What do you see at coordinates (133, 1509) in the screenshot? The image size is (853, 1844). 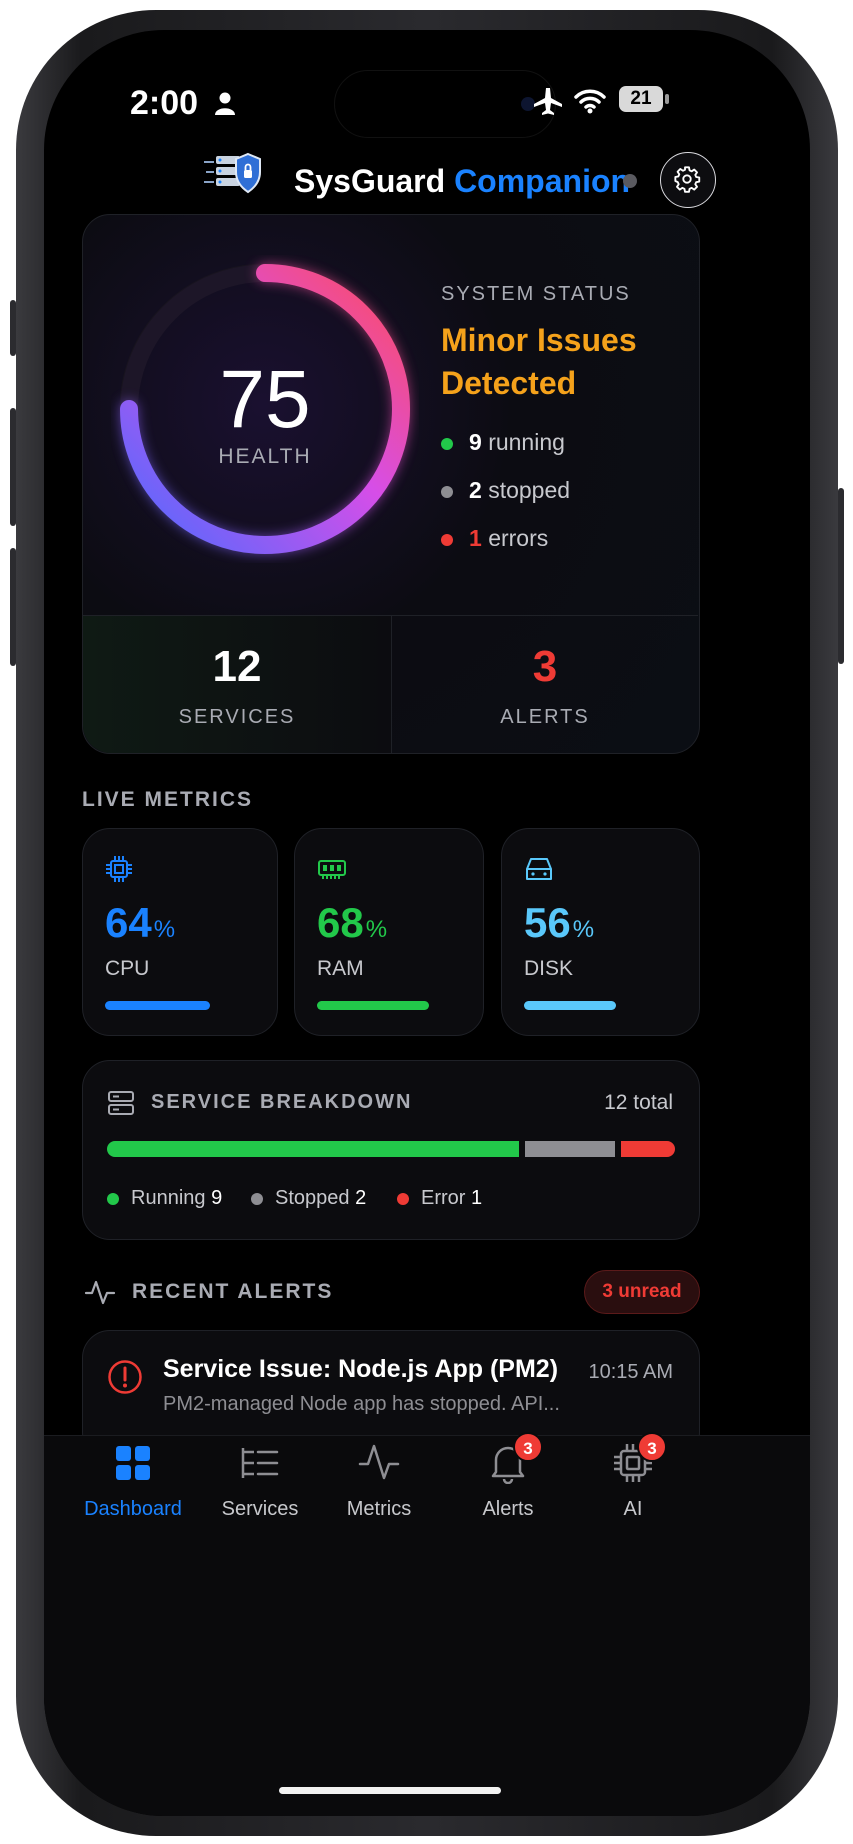 I see `tab-dashboard-label: Dashboard` at bounding box center [133, 1509].